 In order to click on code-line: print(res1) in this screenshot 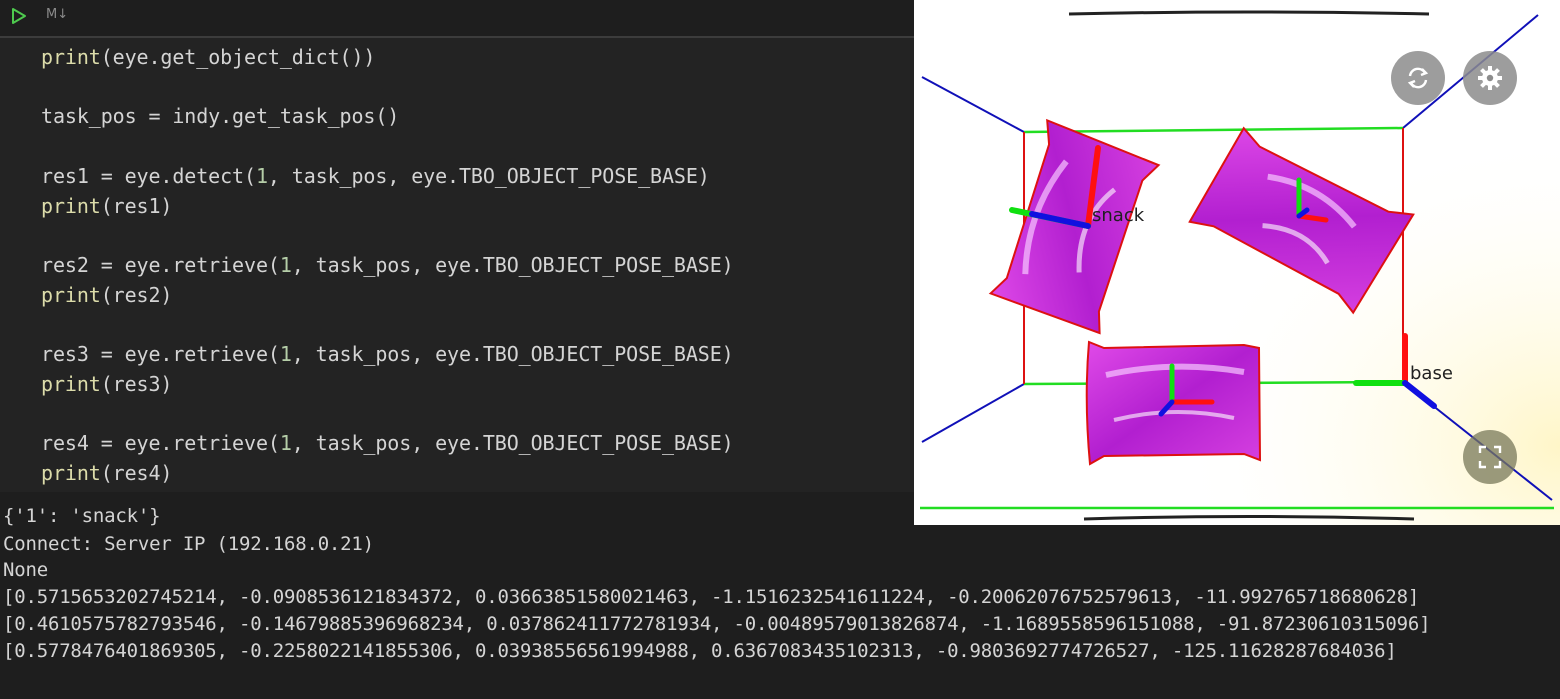, I will do `click(107, 206)`.